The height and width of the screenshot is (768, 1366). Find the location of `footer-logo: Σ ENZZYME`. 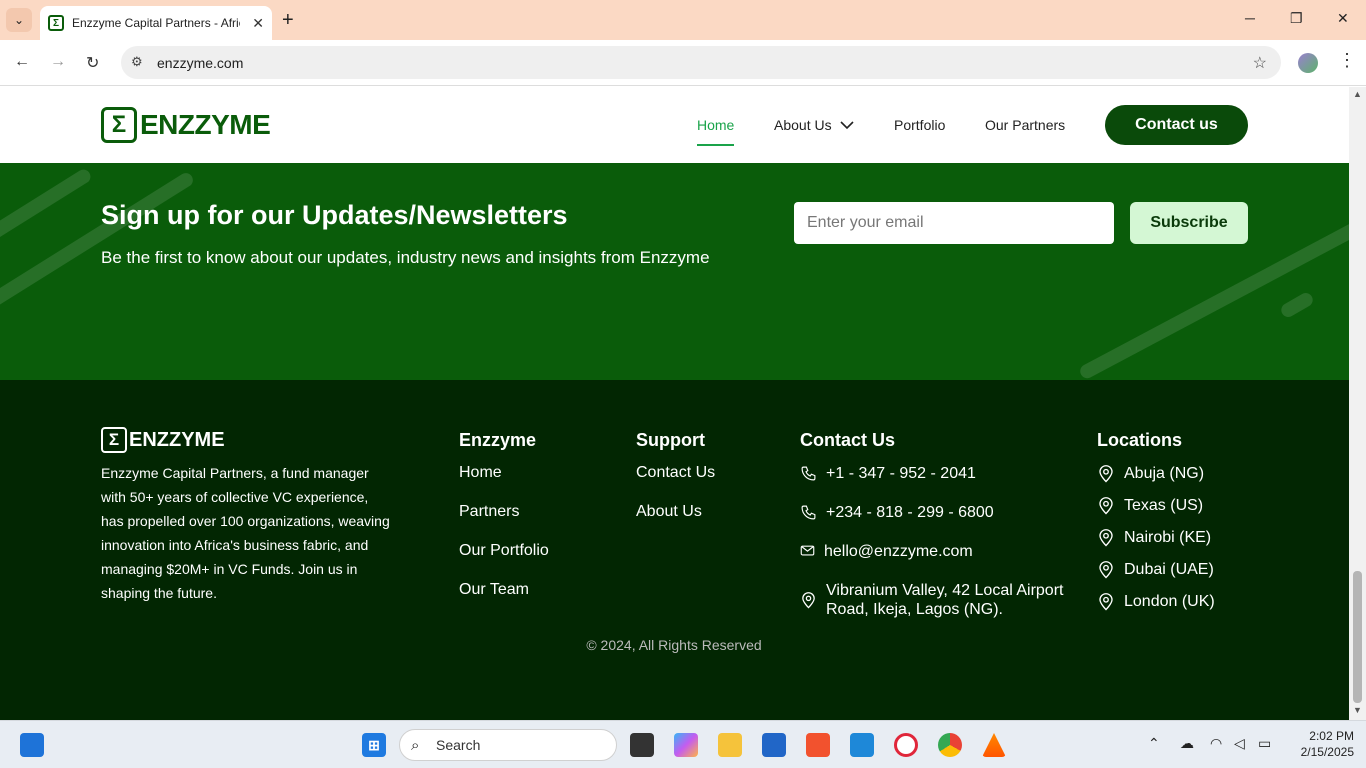

footer-logo: Σ ENZZYME is located at coordinates (163, 440).